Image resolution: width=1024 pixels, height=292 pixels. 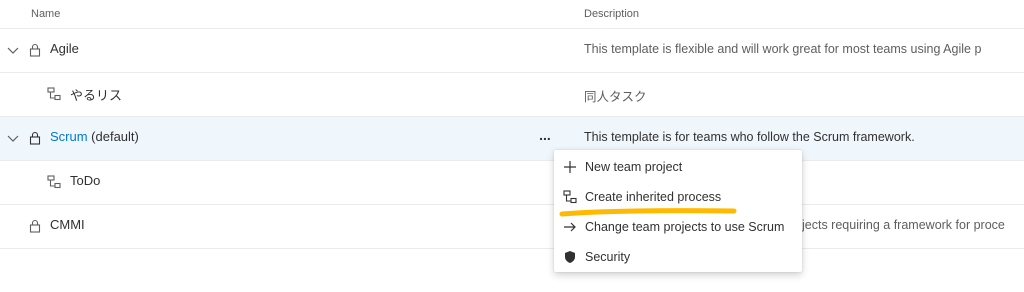 I want to click on menu-item-label: Create inherited process, so click(x=653, y=197).